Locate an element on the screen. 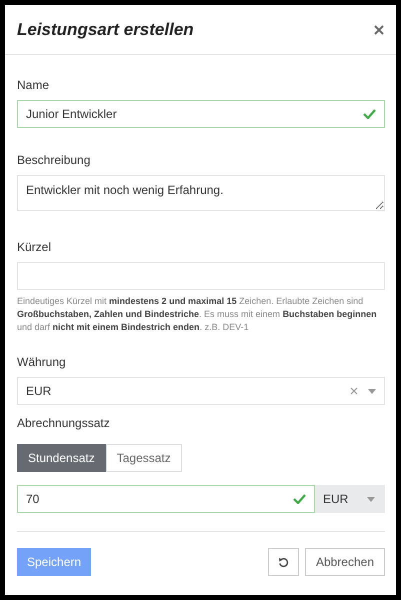 This screenshot has width=401, height=600. field-label: Währung is located at coordinates (41, 362).